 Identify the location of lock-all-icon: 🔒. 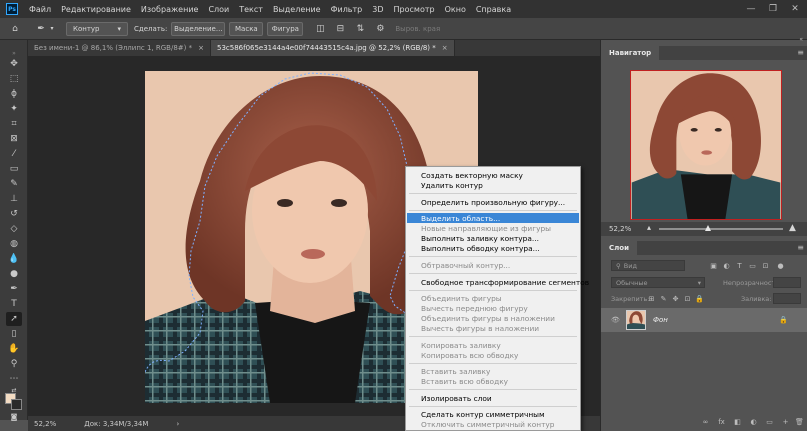
(699, 298).